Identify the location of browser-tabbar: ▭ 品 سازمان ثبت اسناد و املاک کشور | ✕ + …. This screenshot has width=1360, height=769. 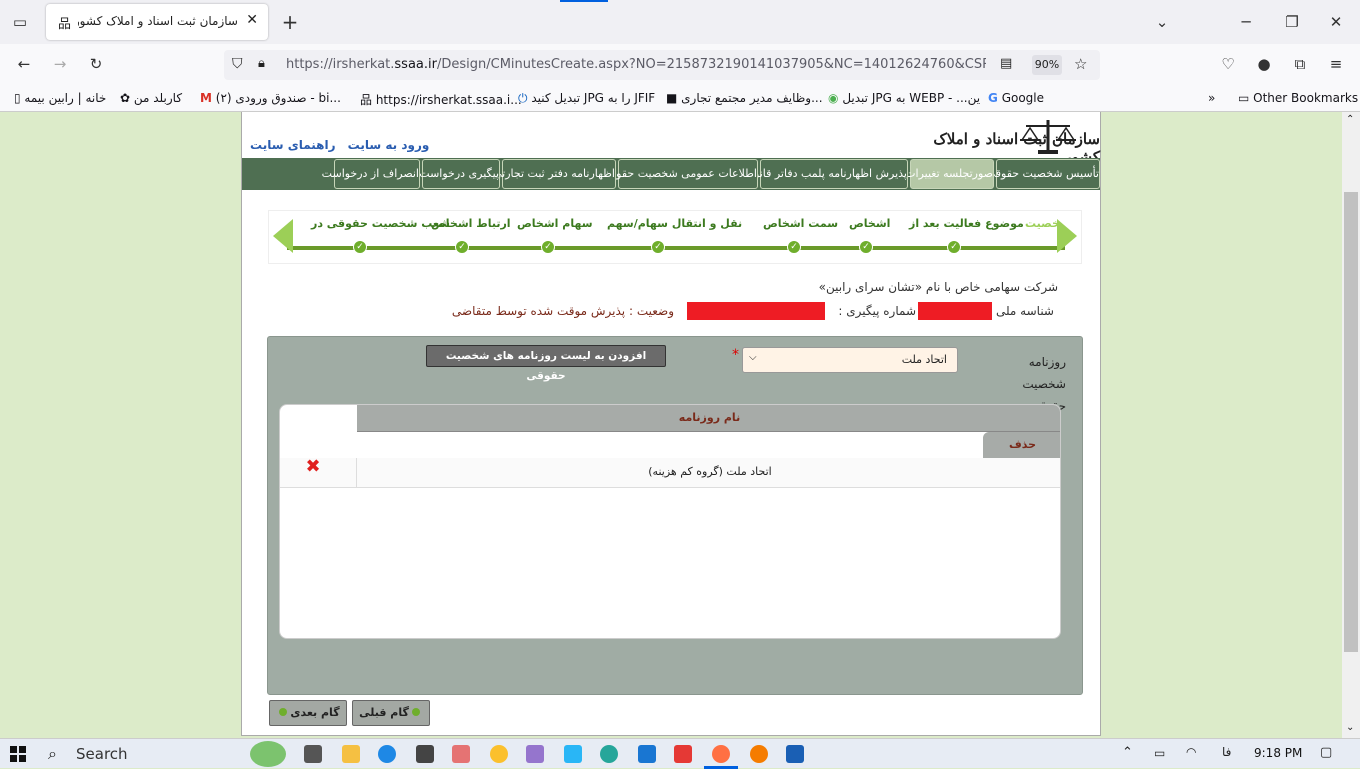
(680, 22).